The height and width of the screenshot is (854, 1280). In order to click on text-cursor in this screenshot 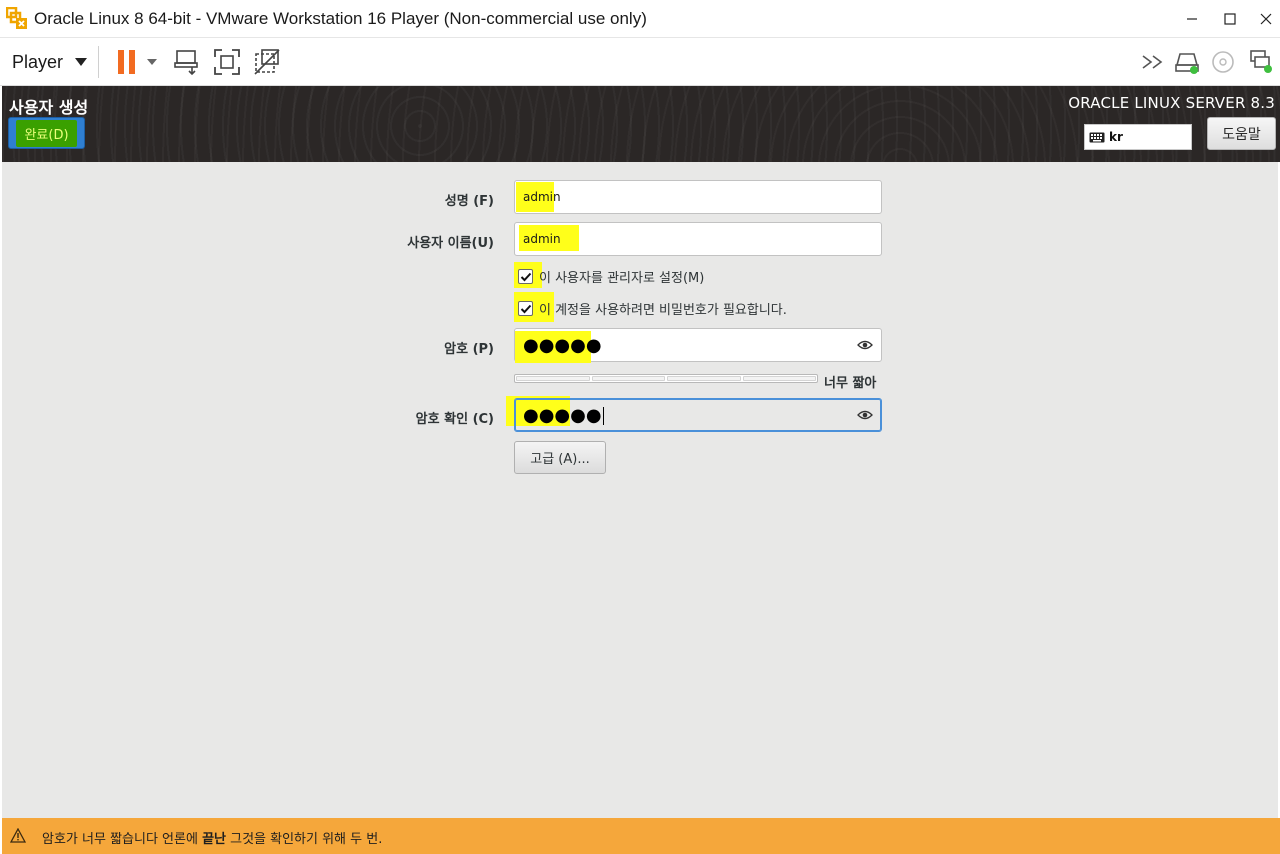, I will do `click(603, 416)`.